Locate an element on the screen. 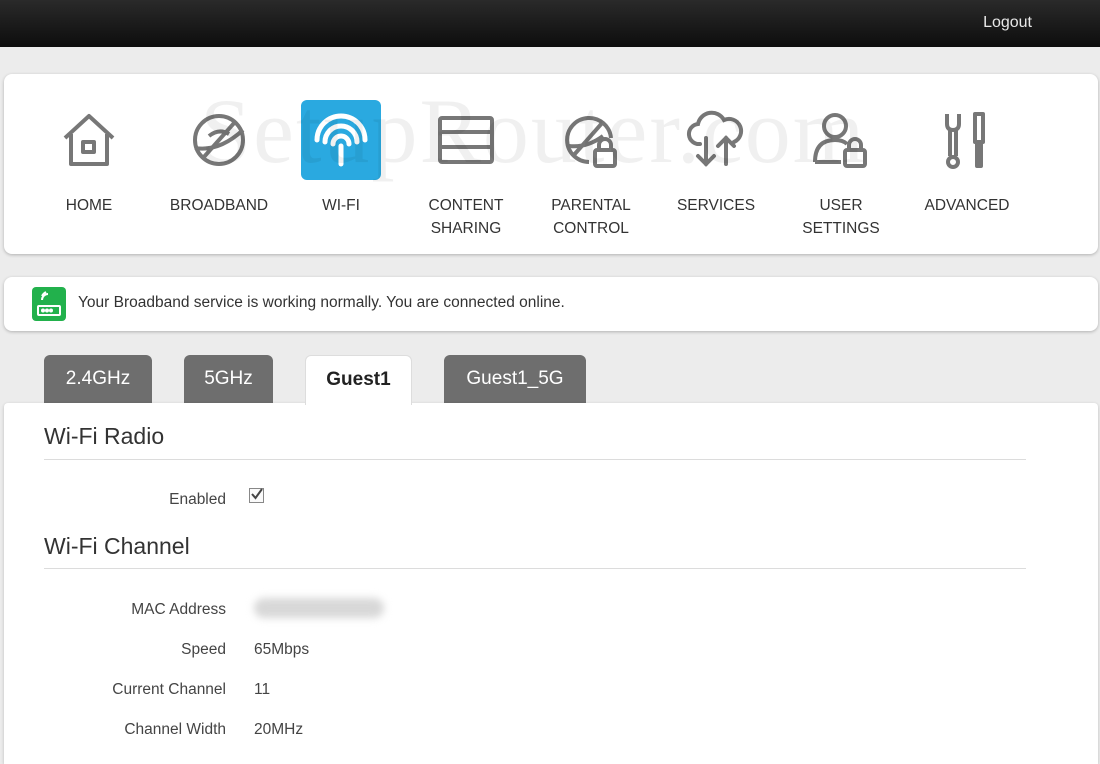  nav-label: CONTENT SHARING is located at coordinates (466, 217).